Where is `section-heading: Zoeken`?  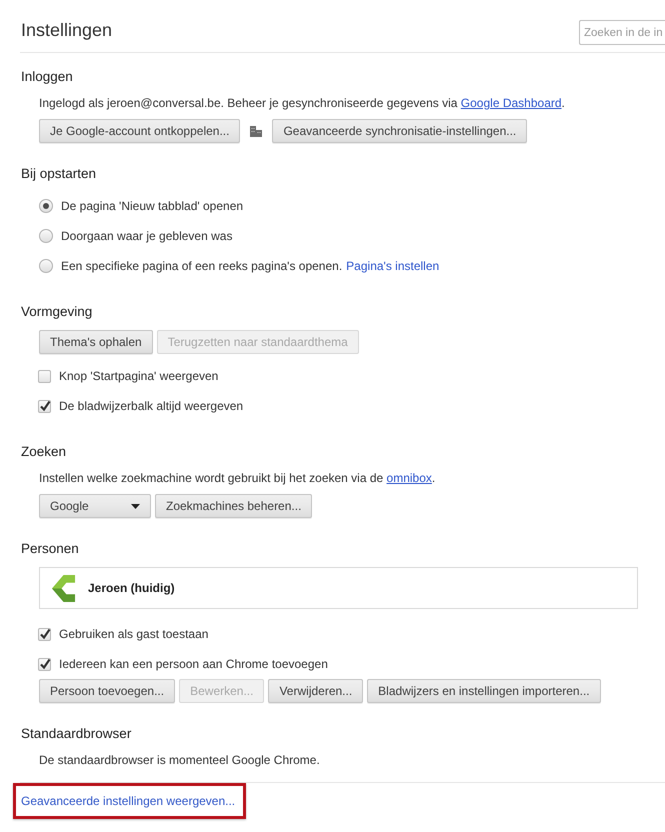
section-heading: Zoeken is located at coordinates (44, 452).